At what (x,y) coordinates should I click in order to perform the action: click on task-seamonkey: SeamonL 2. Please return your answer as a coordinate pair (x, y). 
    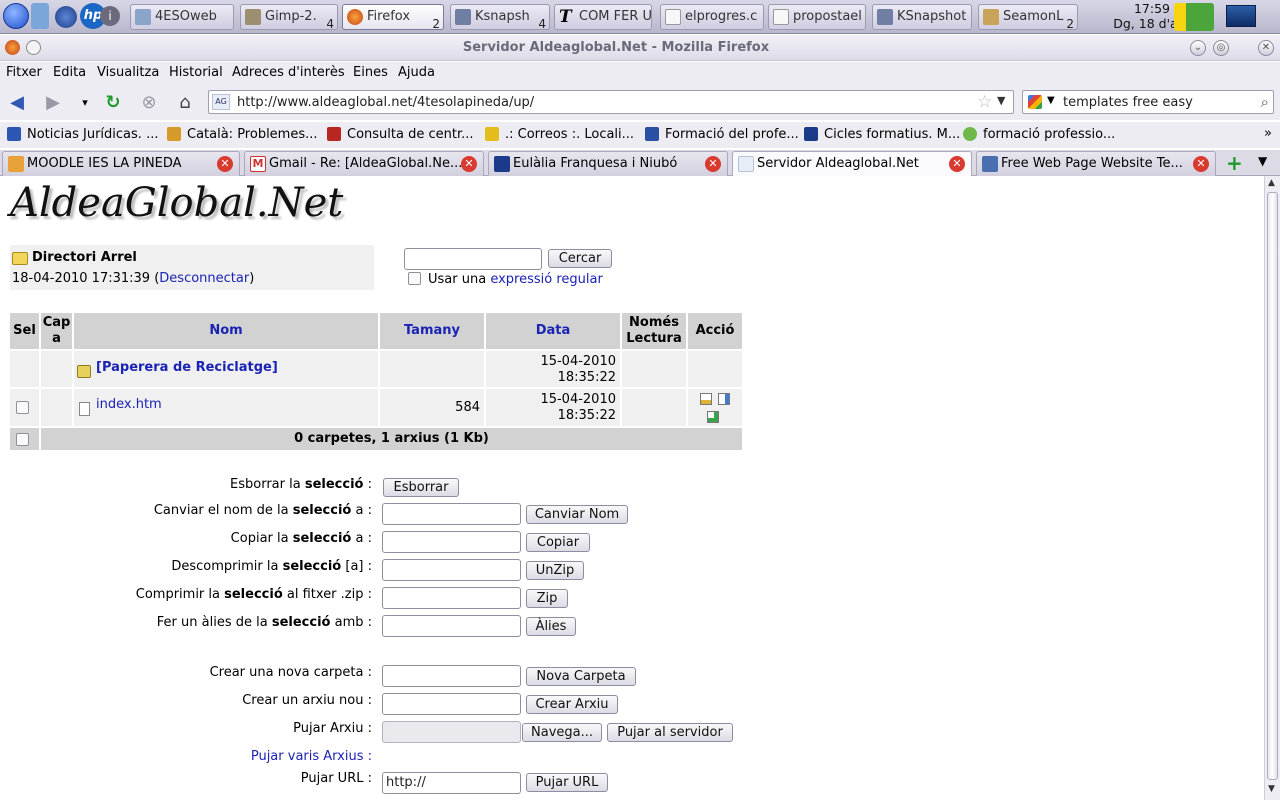
    Looking at the image, I should click on (1028, 17).